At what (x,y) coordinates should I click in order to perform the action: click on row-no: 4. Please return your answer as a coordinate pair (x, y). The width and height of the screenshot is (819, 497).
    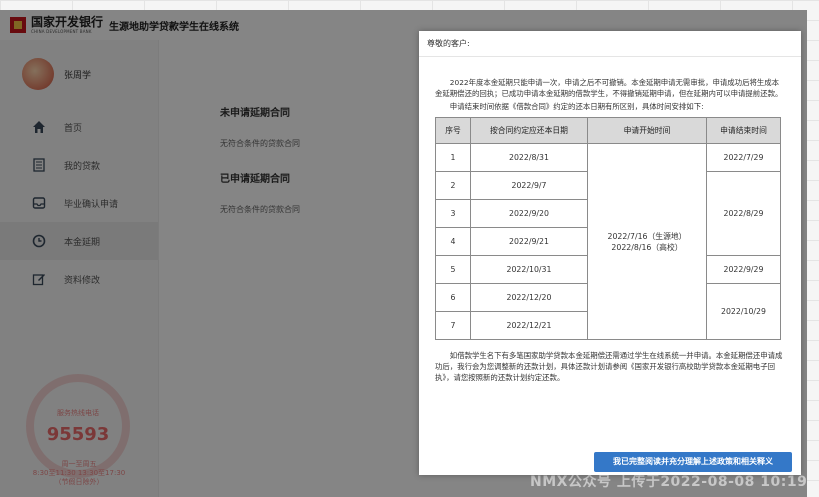
    Looking at the image, I should click on (453, 241).